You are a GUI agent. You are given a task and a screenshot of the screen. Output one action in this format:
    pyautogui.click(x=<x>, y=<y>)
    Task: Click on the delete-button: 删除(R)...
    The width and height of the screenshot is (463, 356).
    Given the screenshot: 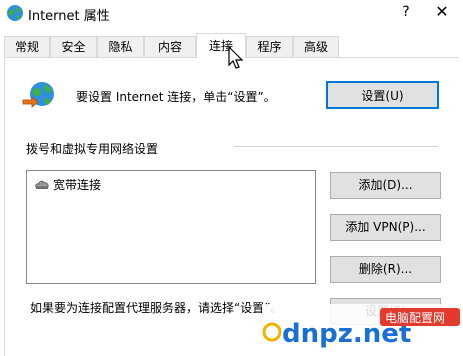 What is the action you would take?
    pyautogui.click(x=385, y=269)
    